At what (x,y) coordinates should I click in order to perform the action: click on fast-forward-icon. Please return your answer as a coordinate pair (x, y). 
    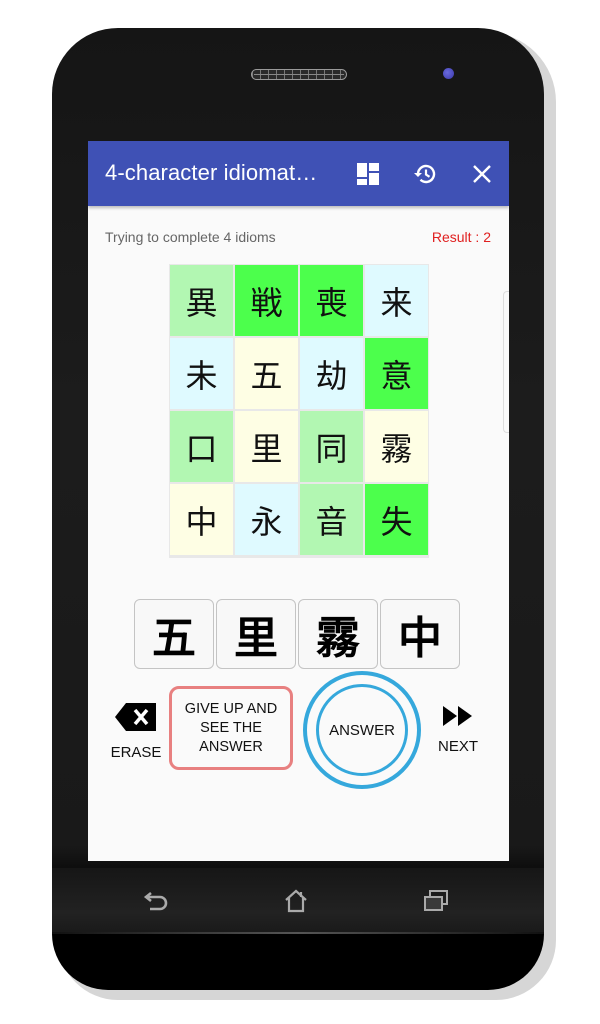
    Looking at the image, I should click on (457, 716).